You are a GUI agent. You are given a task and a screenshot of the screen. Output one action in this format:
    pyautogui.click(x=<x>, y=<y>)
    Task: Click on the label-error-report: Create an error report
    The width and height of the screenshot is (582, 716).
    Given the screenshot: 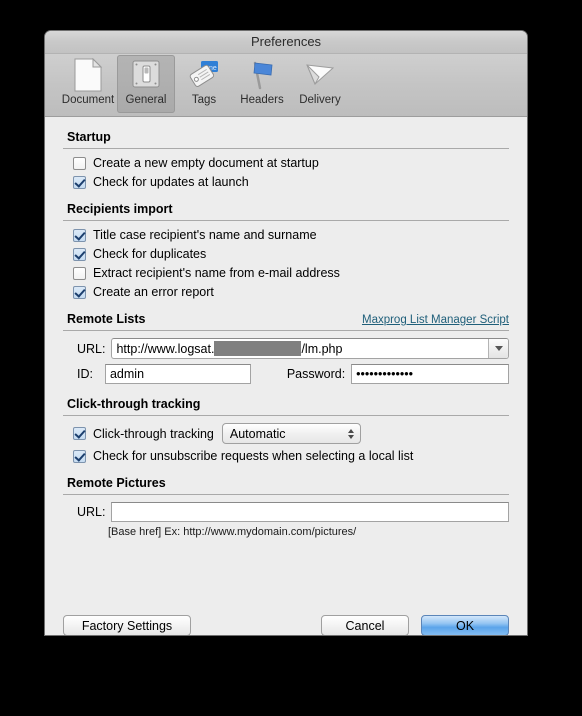 What is the action you would take?
    pyautogui.click(x=153, y=292)
    